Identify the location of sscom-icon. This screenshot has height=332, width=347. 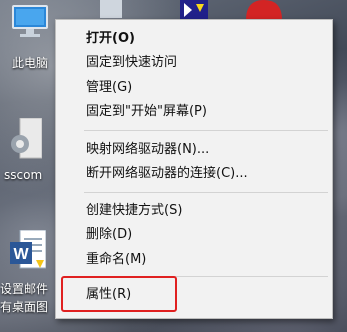
(24, 139).